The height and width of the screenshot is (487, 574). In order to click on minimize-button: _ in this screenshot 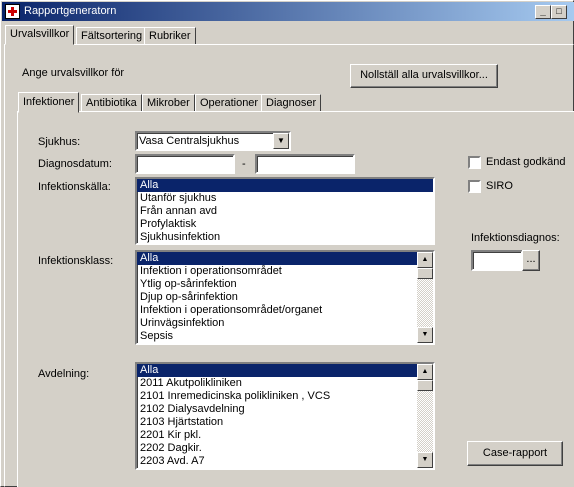, I will do `click(543, 12)`.